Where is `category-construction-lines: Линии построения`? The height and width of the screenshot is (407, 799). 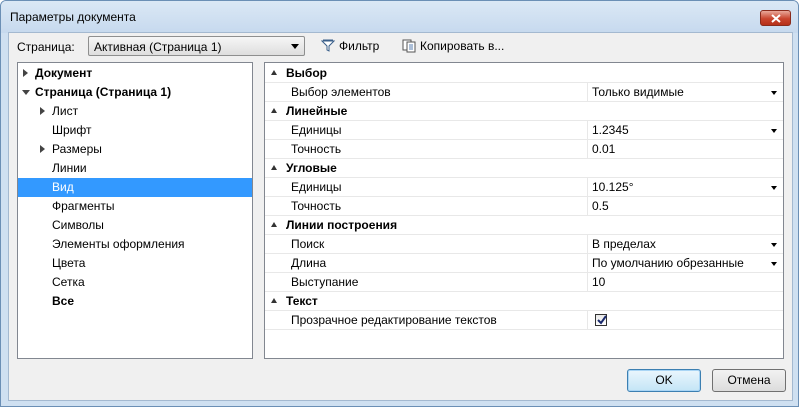 category-construction-lines: Линии построения is located at coordinates (524, 225).